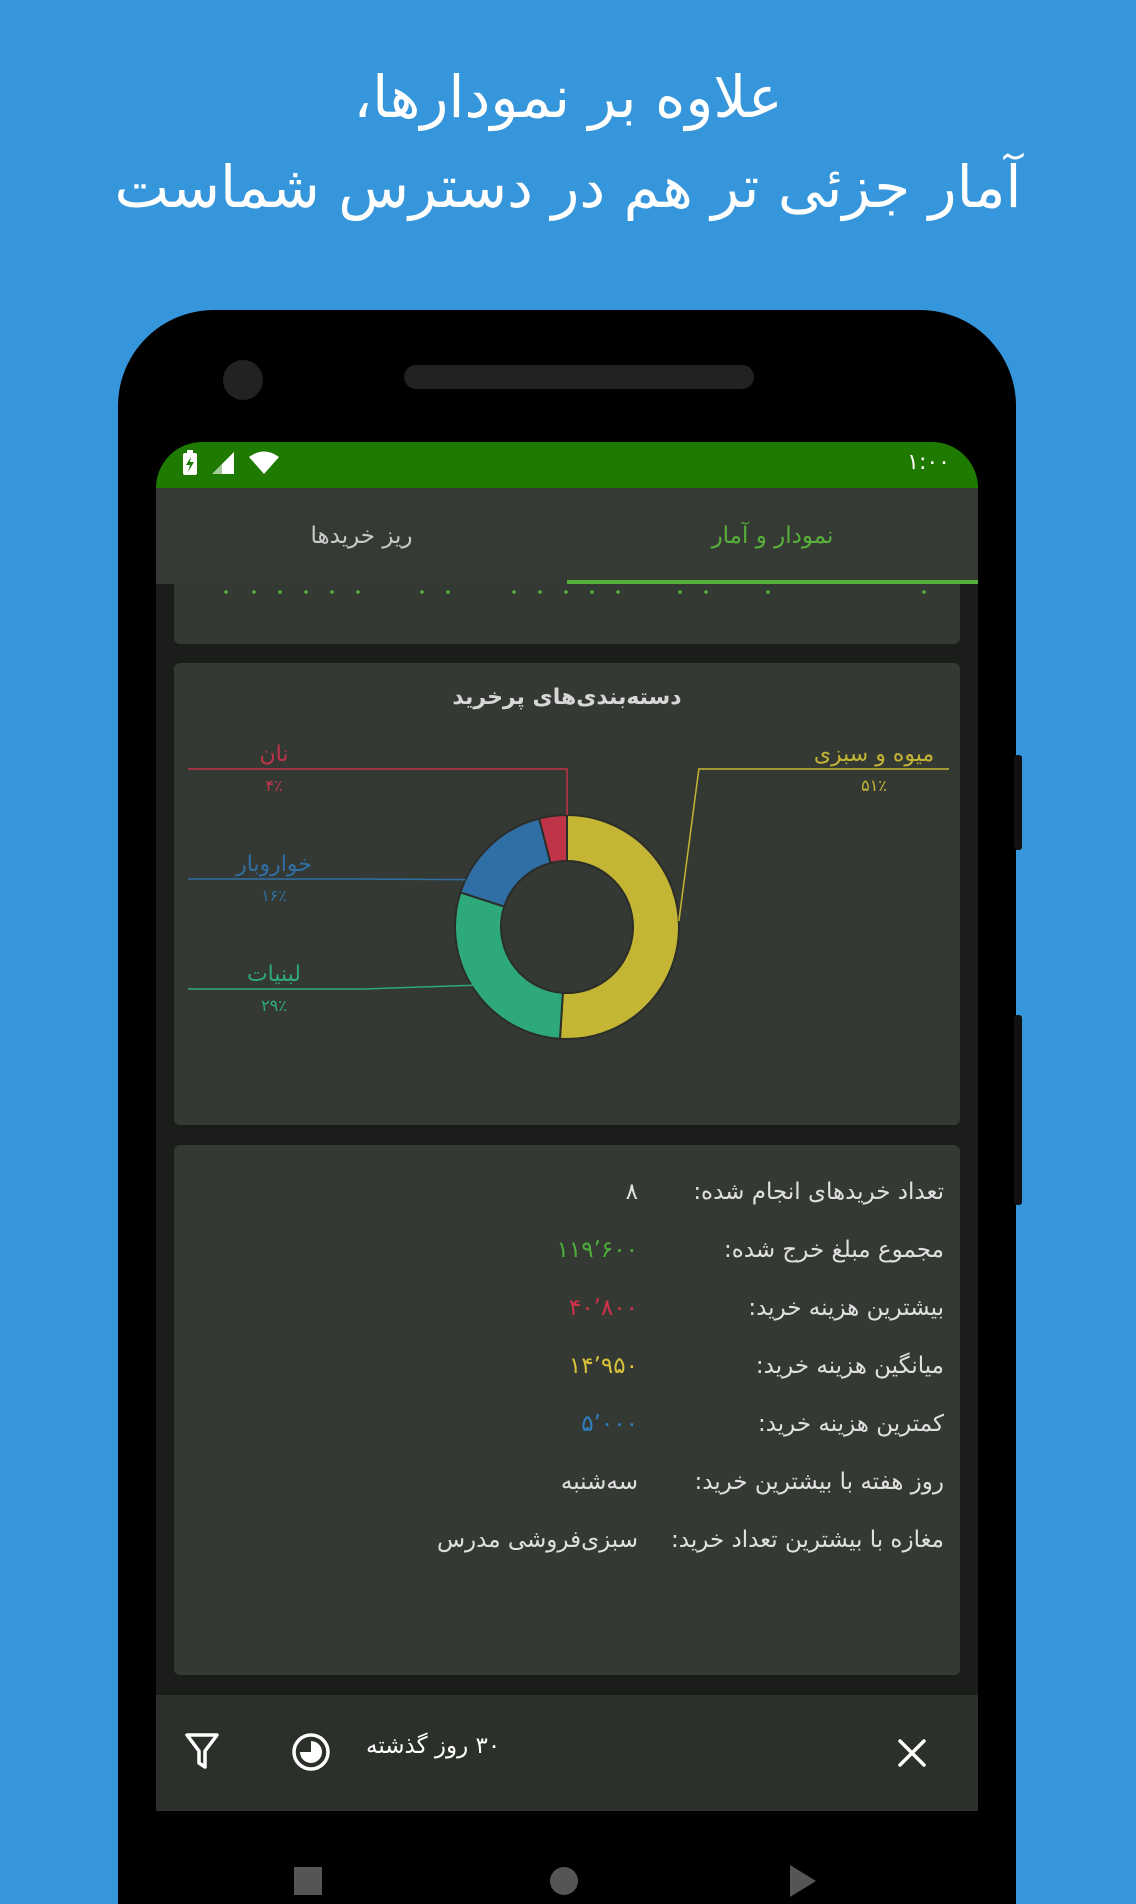 The image size is (1136, 1904). Describe the element at coordinates (274, 974) in the screenshot. I see `slice-label: لبنیات` at that location.